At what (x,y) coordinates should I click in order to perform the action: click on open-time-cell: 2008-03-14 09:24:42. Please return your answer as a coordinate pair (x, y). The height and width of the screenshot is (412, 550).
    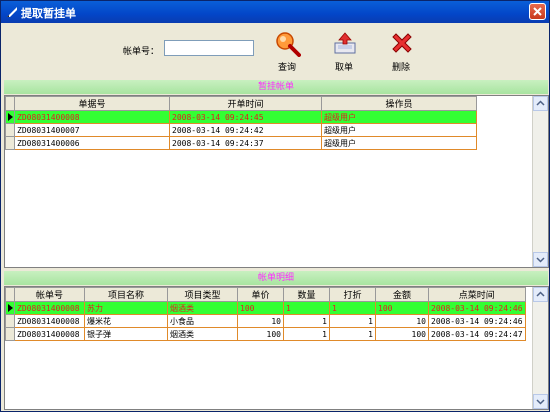
    Looking at the image, I should click on (245, 130).